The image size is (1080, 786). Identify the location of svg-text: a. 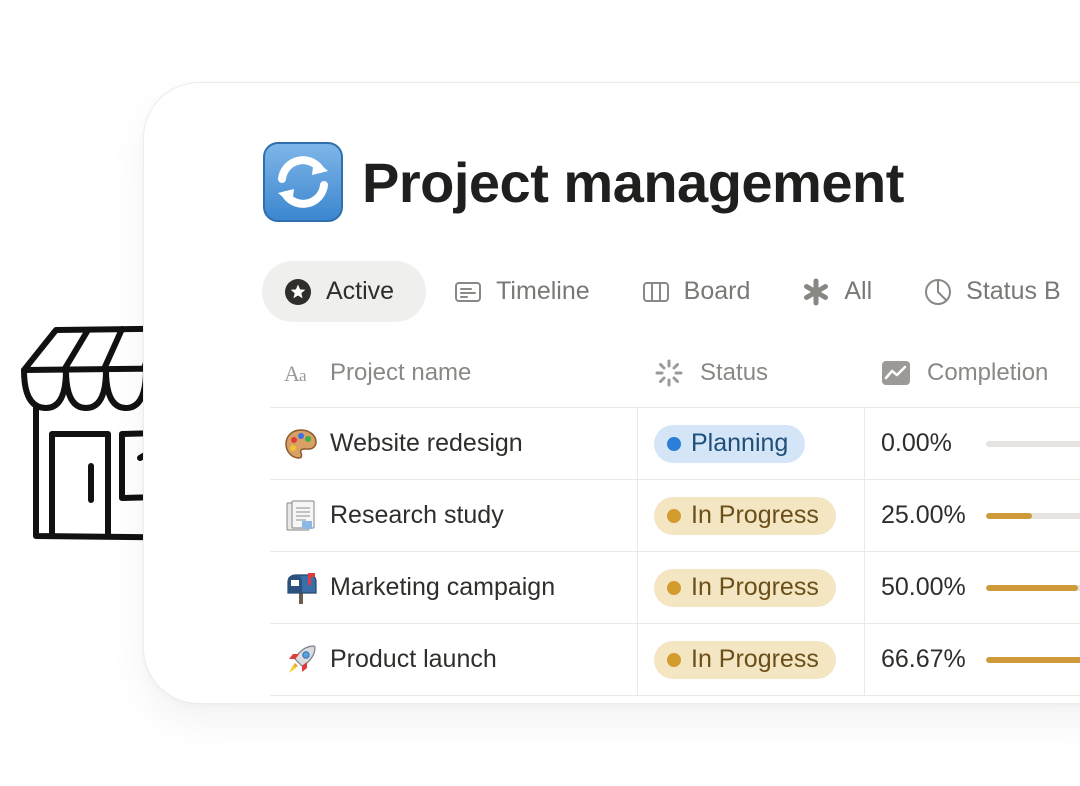
(303, 375).